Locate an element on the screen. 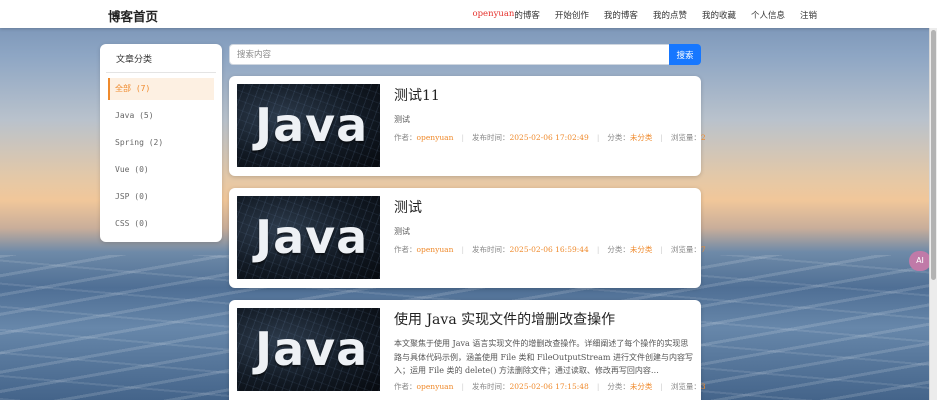  article-title: 测试11 is located at coordinates (417, 95).